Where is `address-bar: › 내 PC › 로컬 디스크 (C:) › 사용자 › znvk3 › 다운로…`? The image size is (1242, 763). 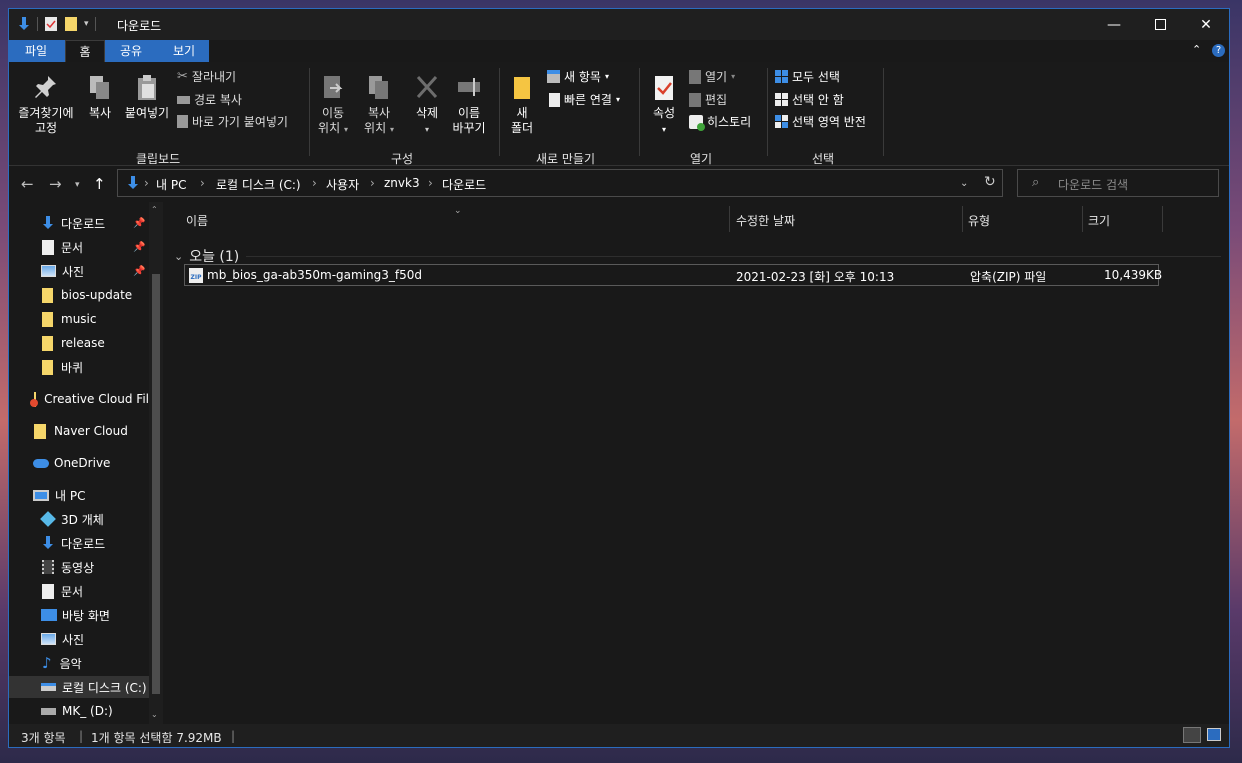 address-bar: › 내 PC › 로컬 디스크 (C:) › 사용자 › znvk3 › 다운로… is located at coordinates (560, 183).